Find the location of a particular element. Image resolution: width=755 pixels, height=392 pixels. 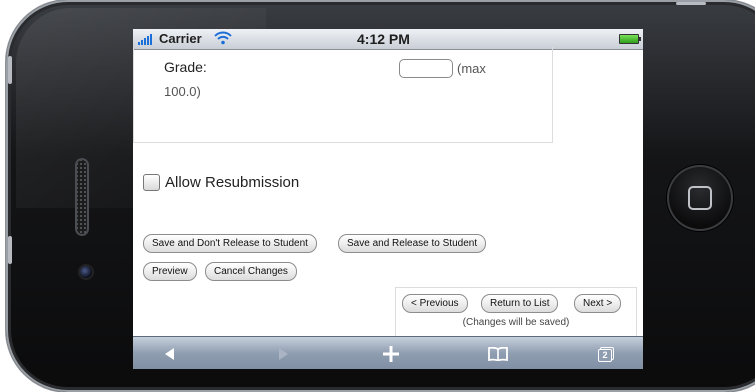

earpiece-speaker is located at coordinates (82, 197).